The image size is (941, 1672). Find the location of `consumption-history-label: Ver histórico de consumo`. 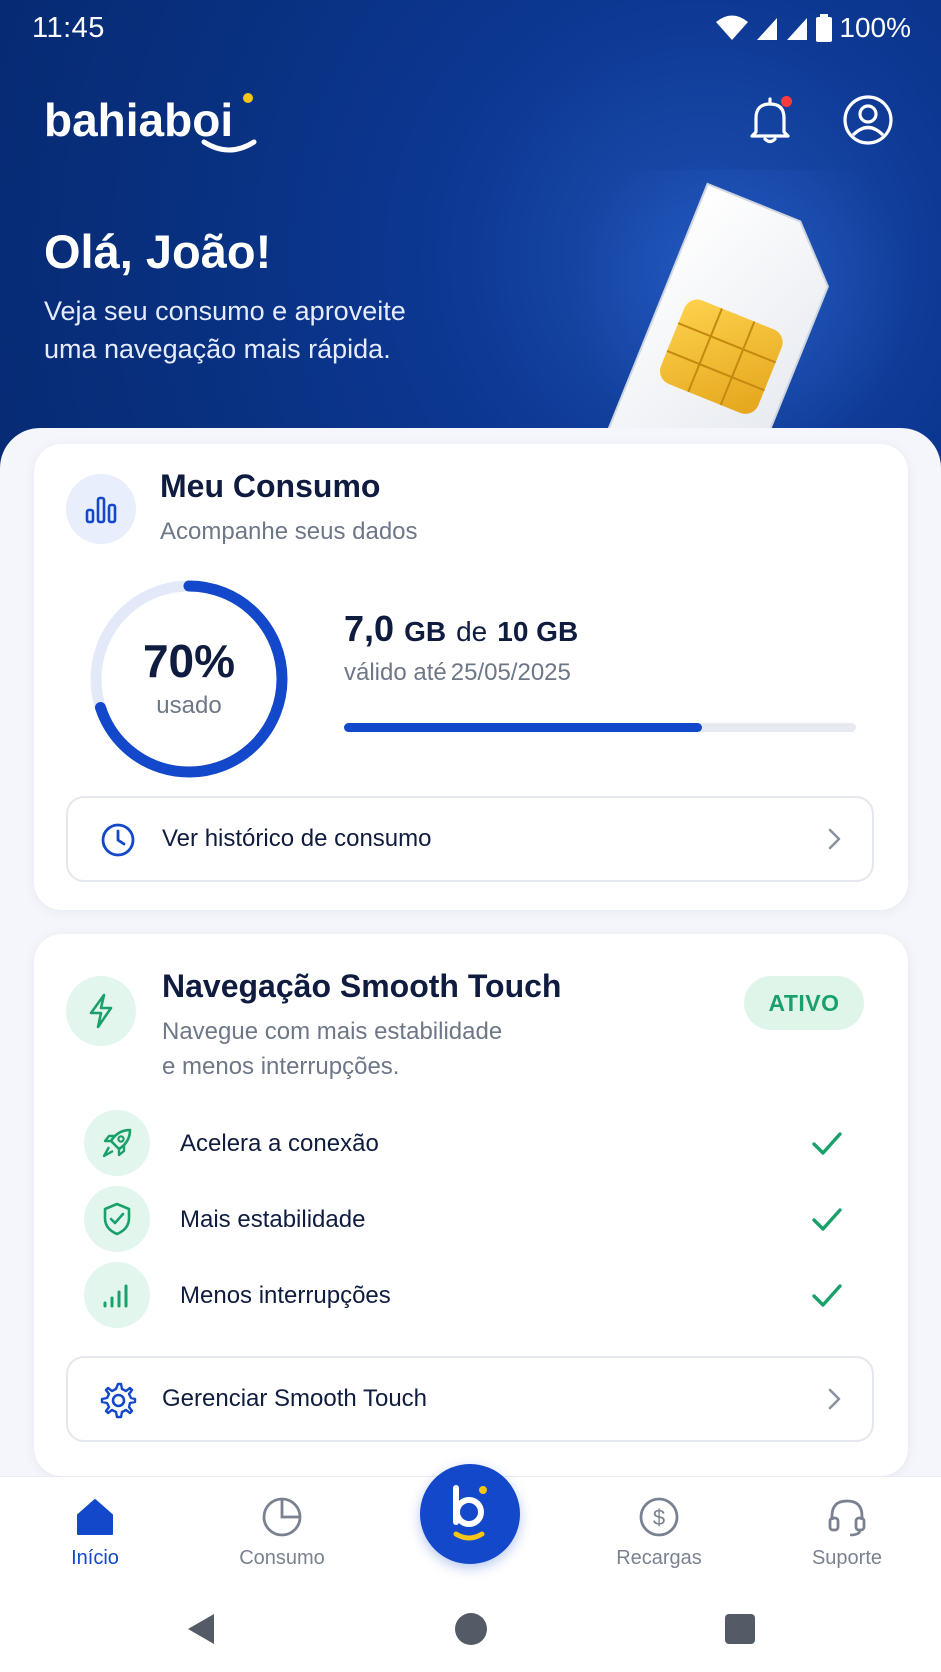

consumption-history-label: Ver histórico de consumo is located at coordinates (297, 838).